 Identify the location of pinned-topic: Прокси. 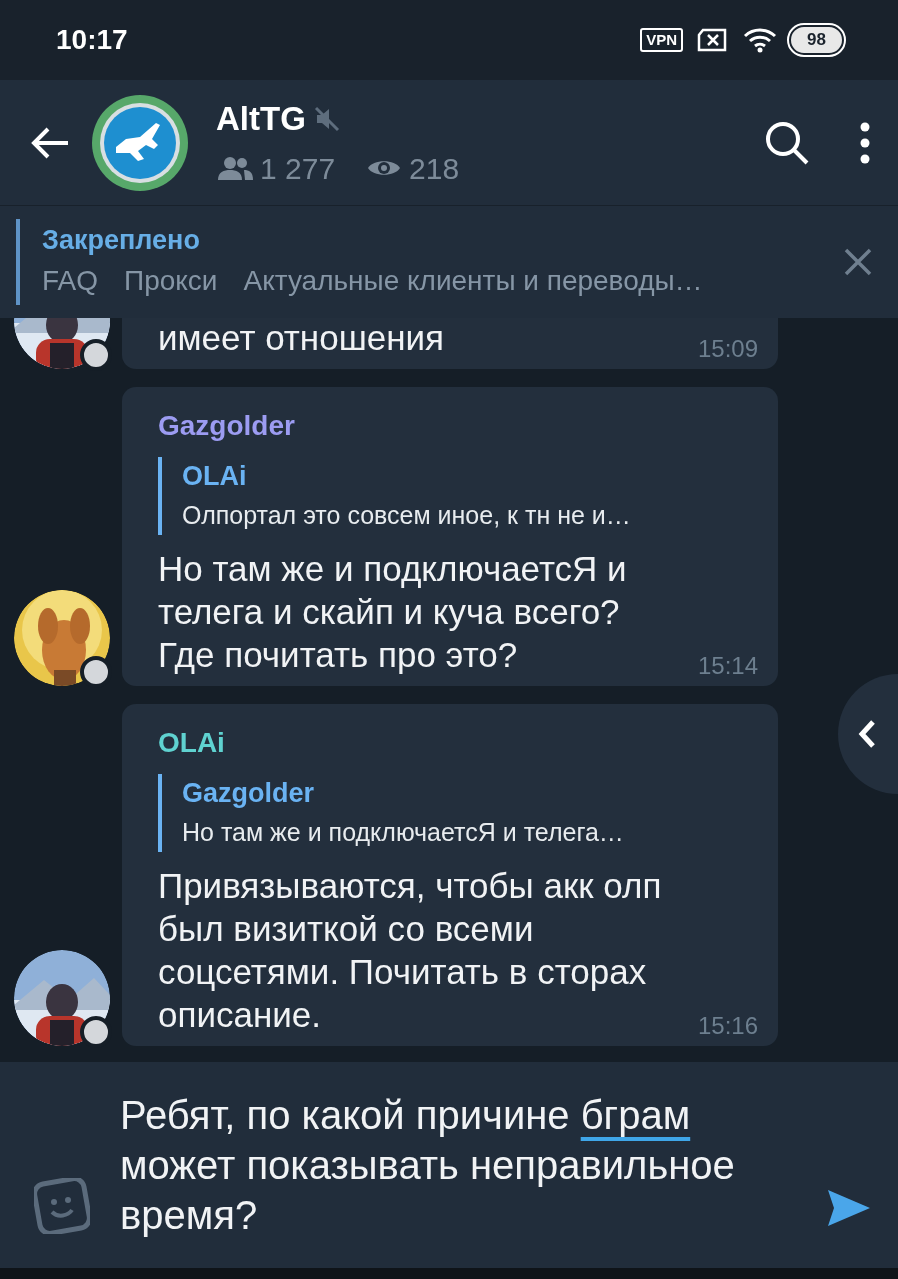
(171, 281).